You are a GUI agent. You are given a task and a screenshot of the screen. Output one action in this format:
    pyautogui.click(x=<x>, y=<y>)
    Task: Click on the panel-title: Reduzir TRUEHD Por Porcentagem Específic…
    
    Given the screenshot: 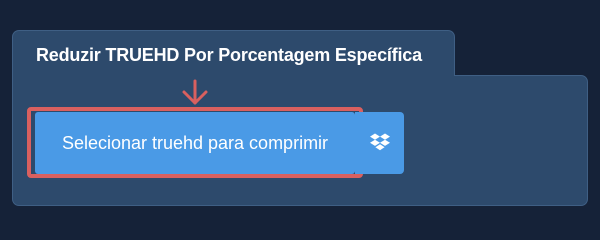 What is the action you would take?
    pyautogui.click(x=229, y=55)
    